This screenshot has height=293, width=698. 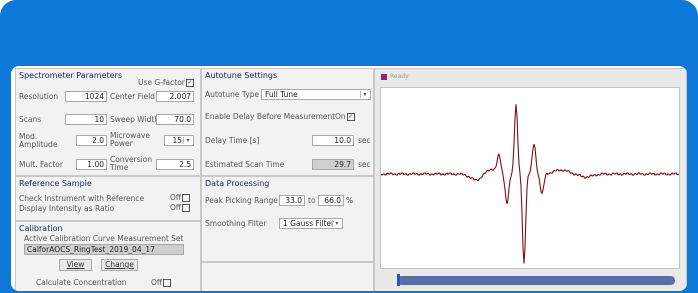 I want to click on enable-delay-label: Enable Delay Before Measurement, so click(x=270, y=116).